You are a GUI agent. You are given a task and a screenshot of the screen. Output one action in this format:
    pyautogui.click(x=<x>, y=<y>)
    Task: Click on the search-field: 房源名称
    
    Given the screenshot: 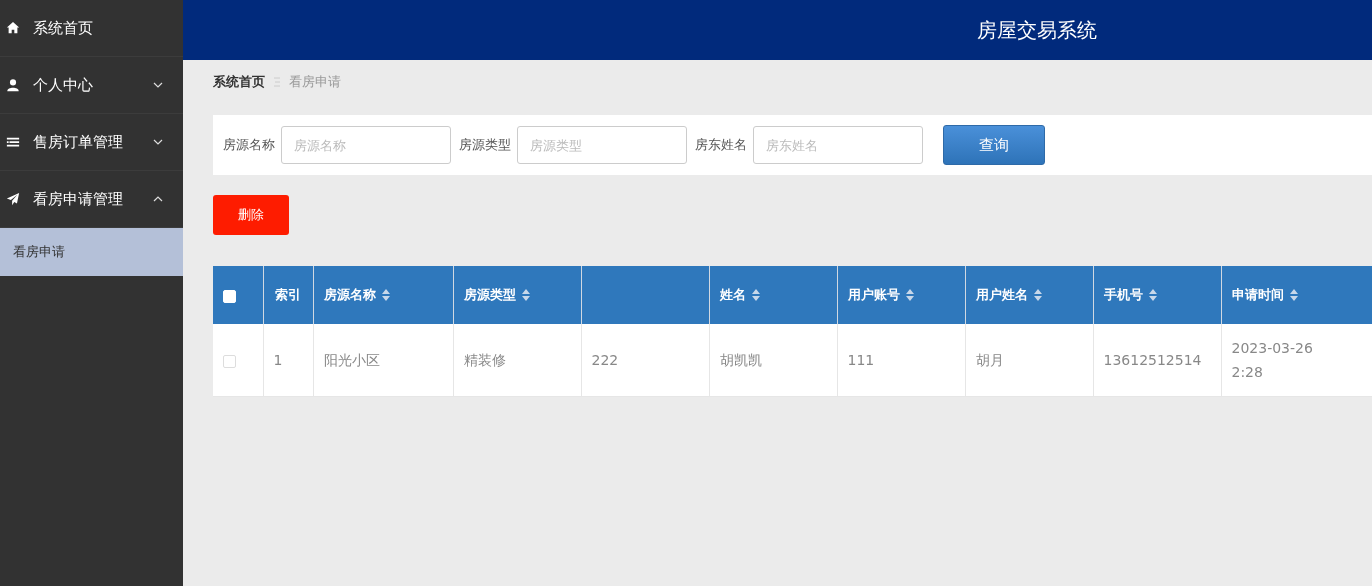 What is the action you would take?
    pyautogui.click(x=366, y=145)
    